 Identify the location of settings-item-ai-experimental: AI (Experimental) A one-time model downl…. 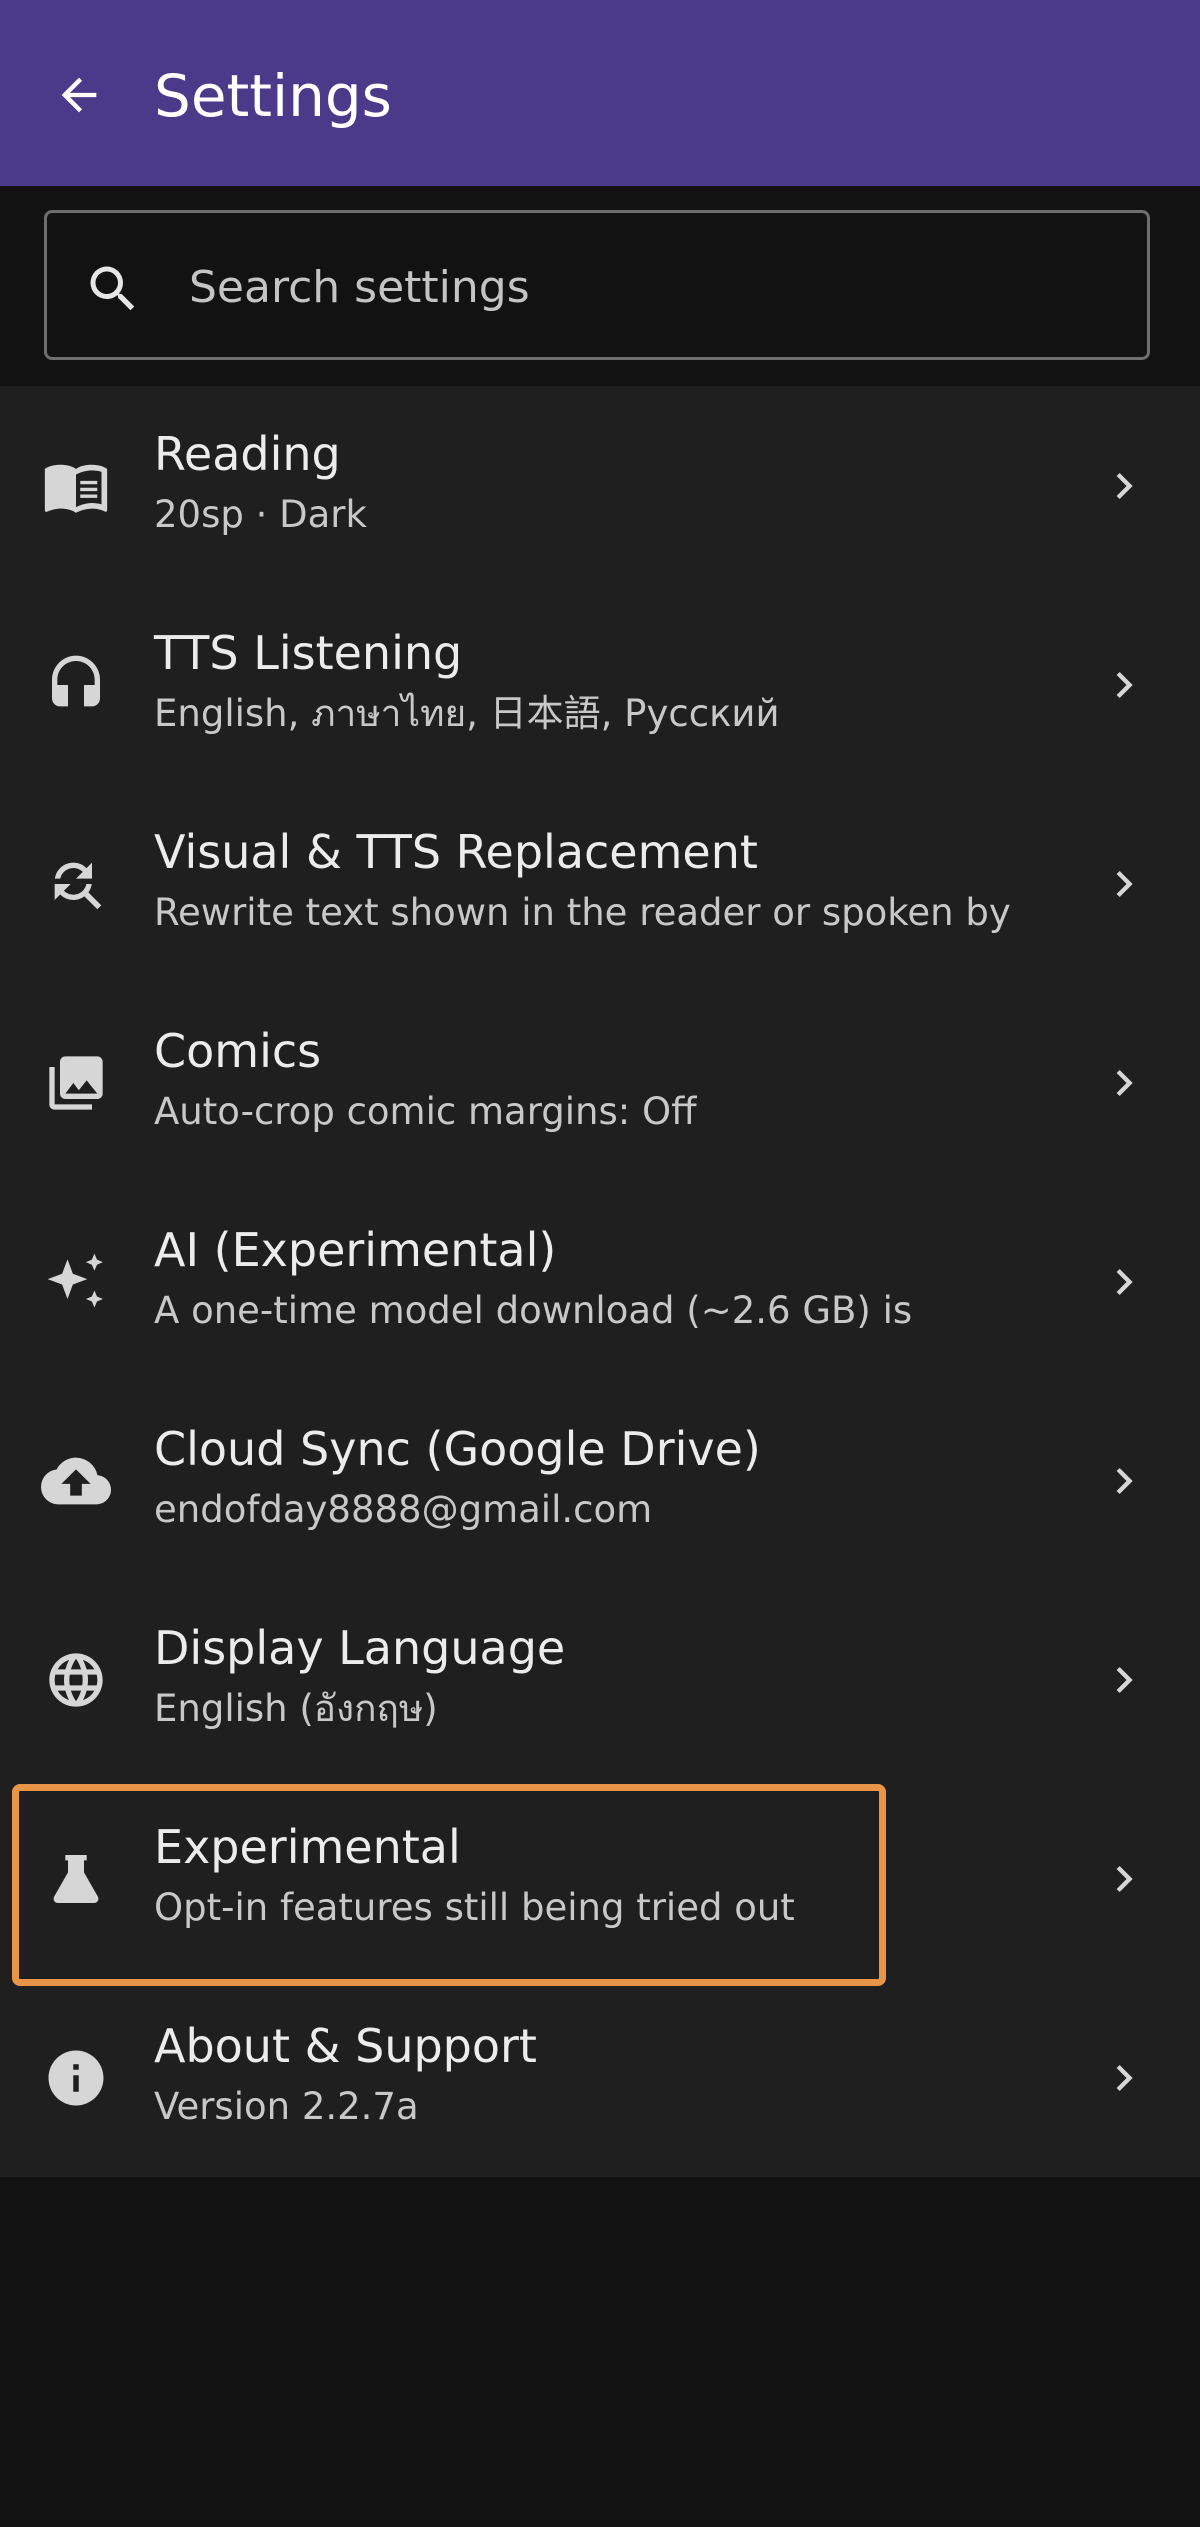
(600, 1281).